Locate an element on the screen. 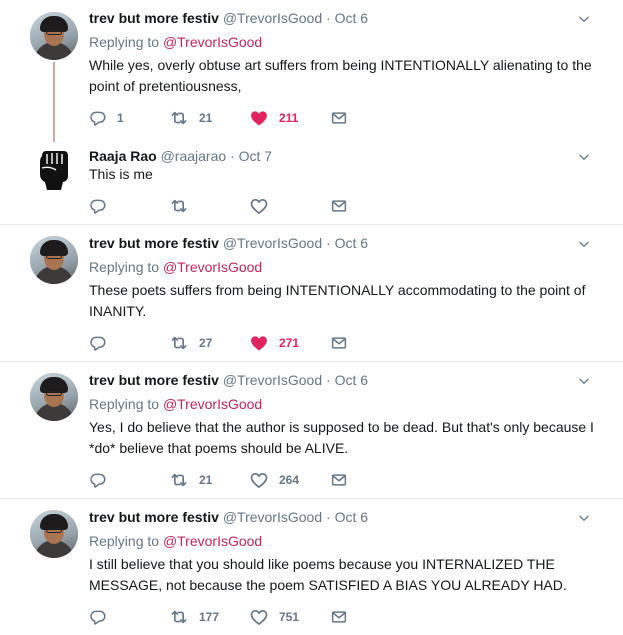 The width and height of the screenshot is (623, 635). display-name: Raaja Rao is located at coordinates (123, 156).